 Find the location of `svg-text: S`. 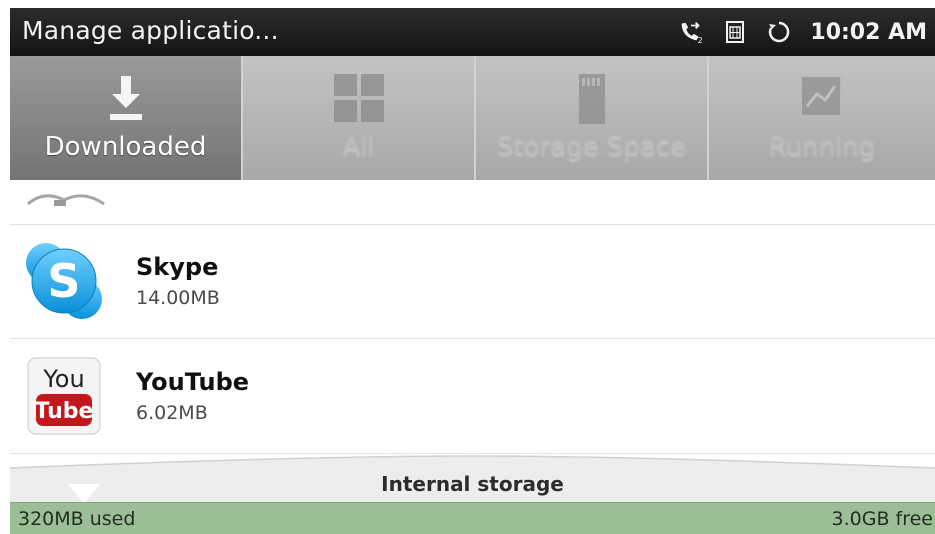

svg-text: S is located at coordinates (63, 281).